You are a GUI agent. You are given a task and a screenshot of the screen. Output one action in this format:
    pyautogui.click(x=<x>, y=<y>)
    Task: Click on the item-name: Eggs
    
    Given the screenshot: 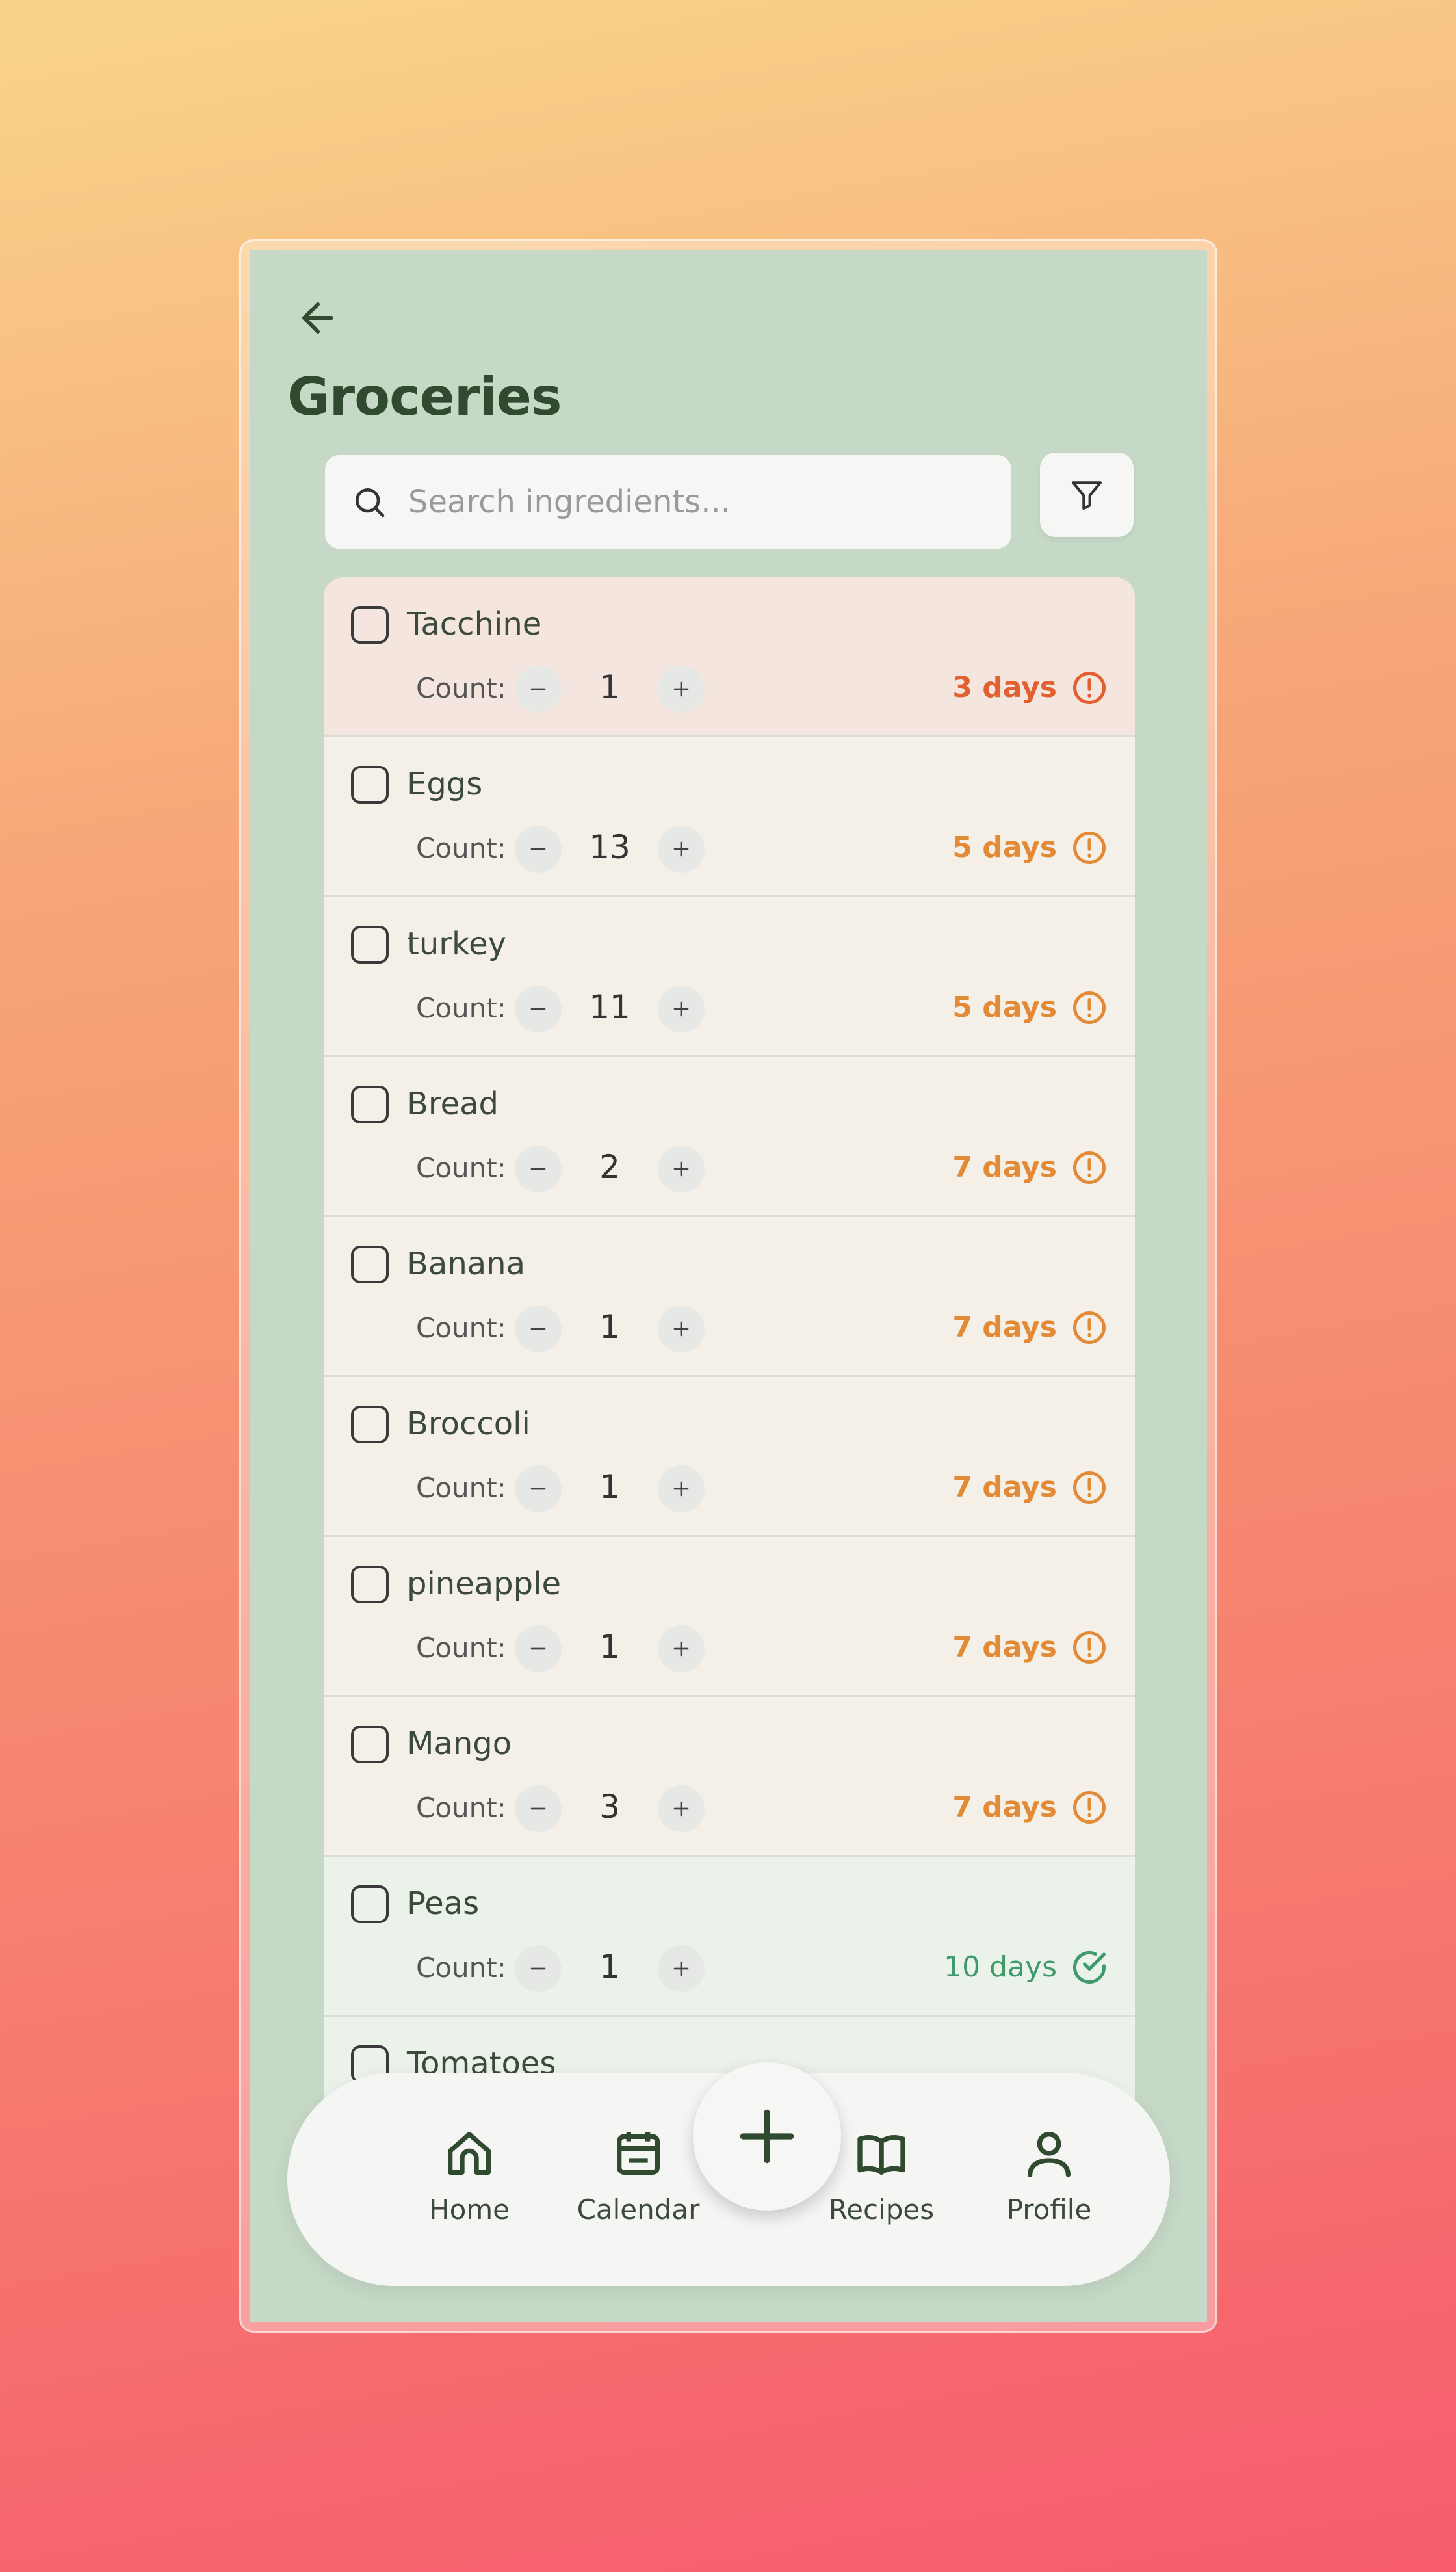 What is the action you would take?
    pyautogui.click(x=445, y=784)
    